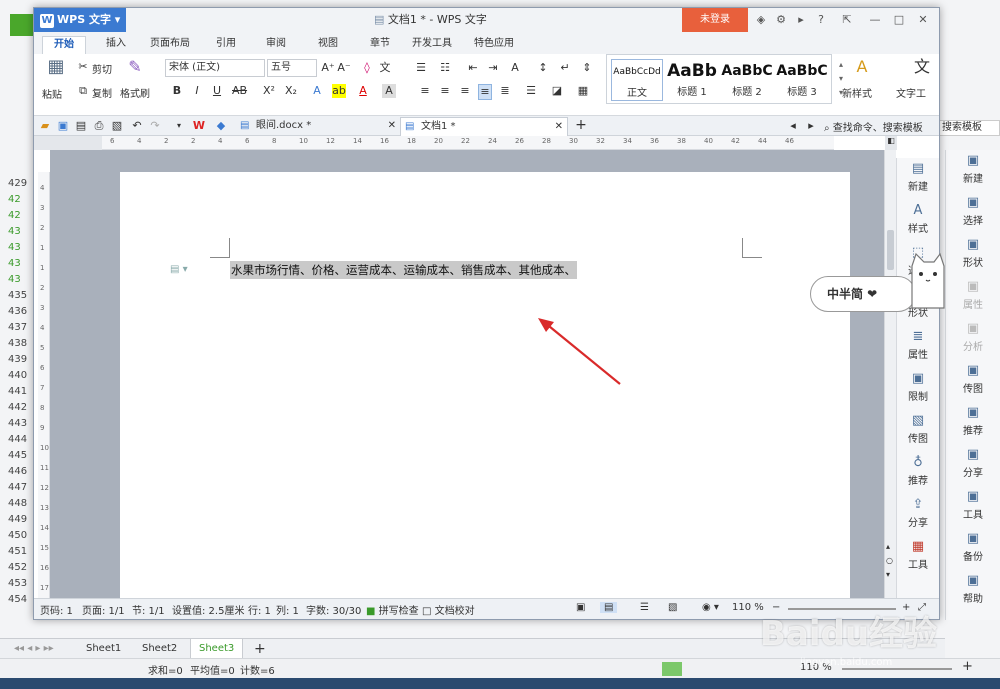  Describe the element at coordinates (217, 649) in the screenshot. I see `sheet-tab-3: Sheet3` at that location.